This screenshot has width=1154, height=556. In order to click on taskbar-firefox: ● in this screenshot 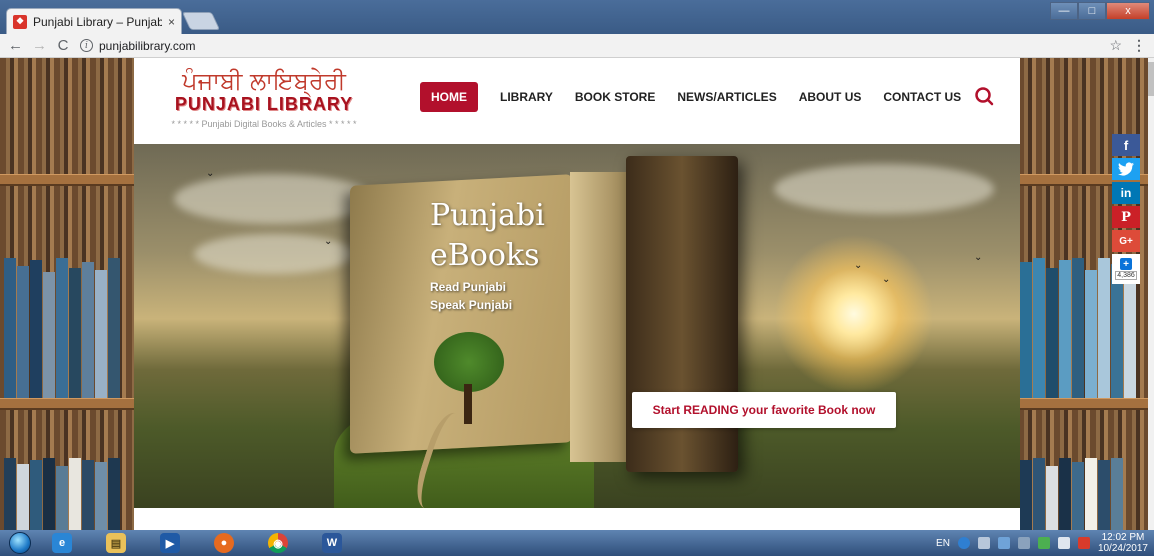, I will do `click(224, 543)`.